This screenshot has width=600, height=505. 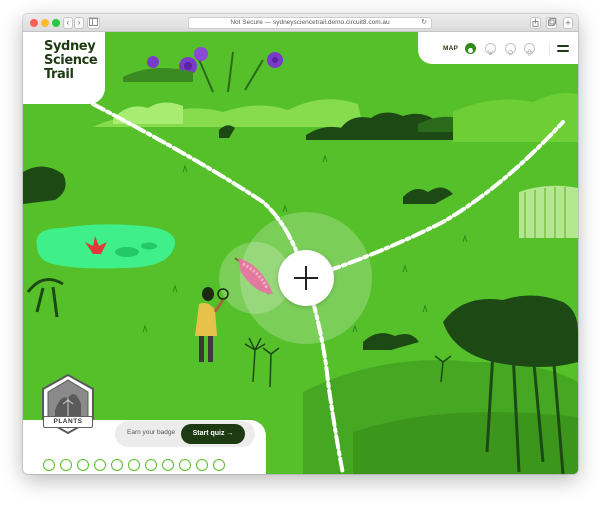 I want to click on building-columns, so click(x=548, y=211).